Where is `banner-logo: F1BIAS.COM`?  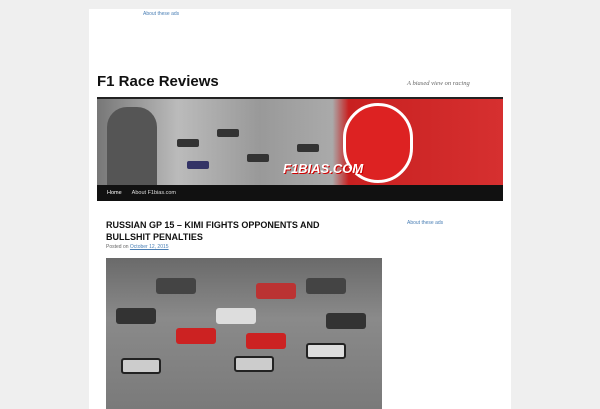
banner-logo: F1BIAS.COM is located at coordinates (323, 168).